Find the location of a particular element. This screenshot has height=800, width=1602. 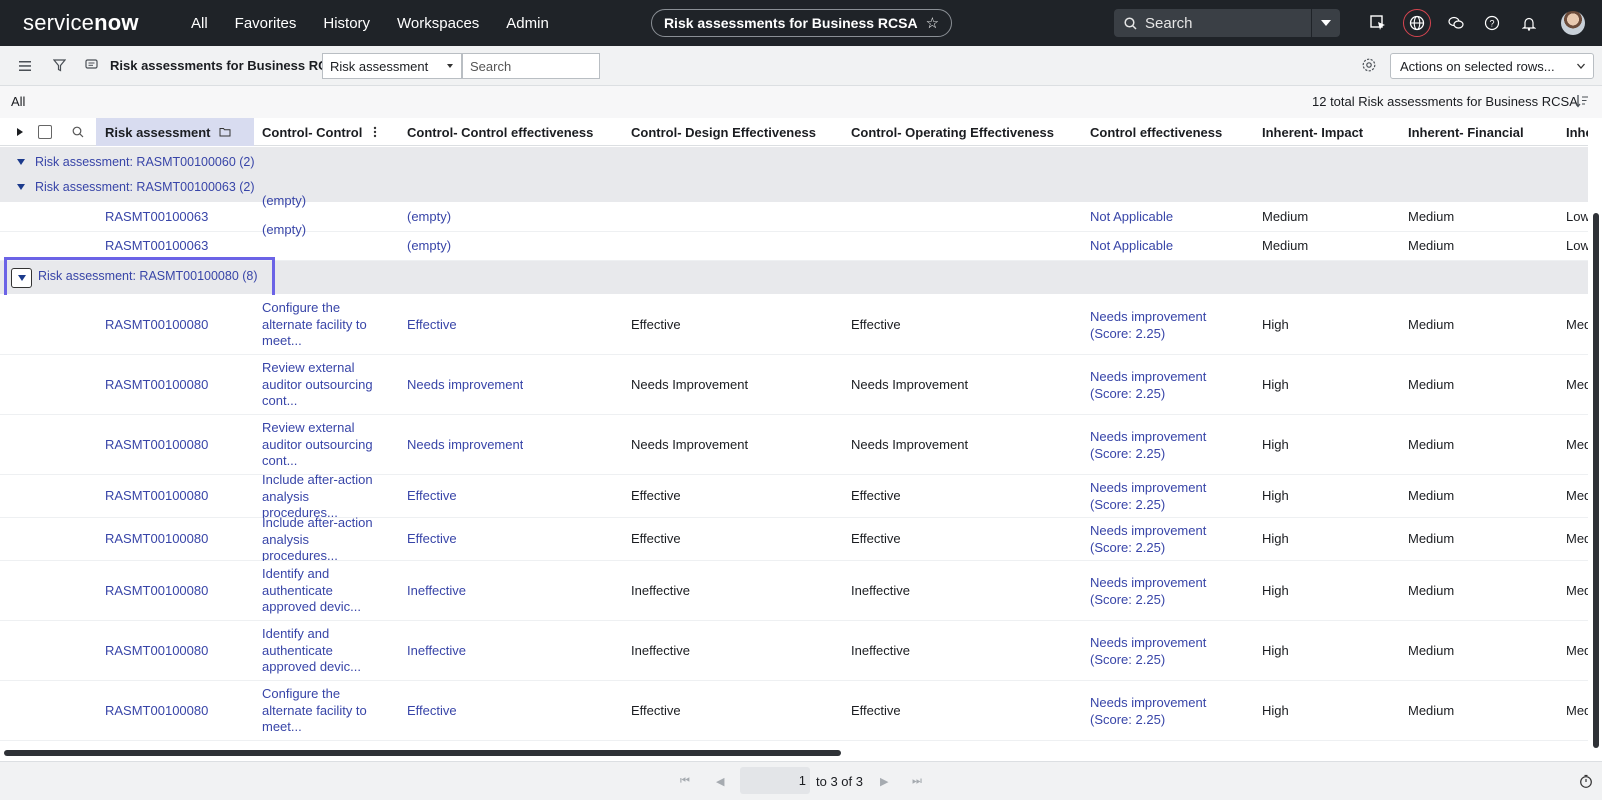

column-inherent-impact: Inherent- Impact is located at coordinates (1327, 132).